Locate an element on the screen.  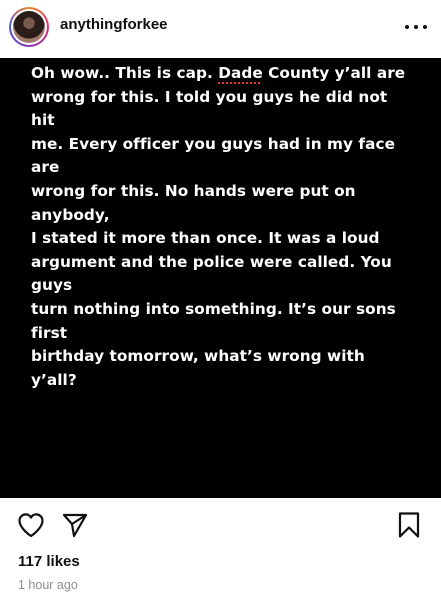
action-bar is located at coordinates (220, 526).